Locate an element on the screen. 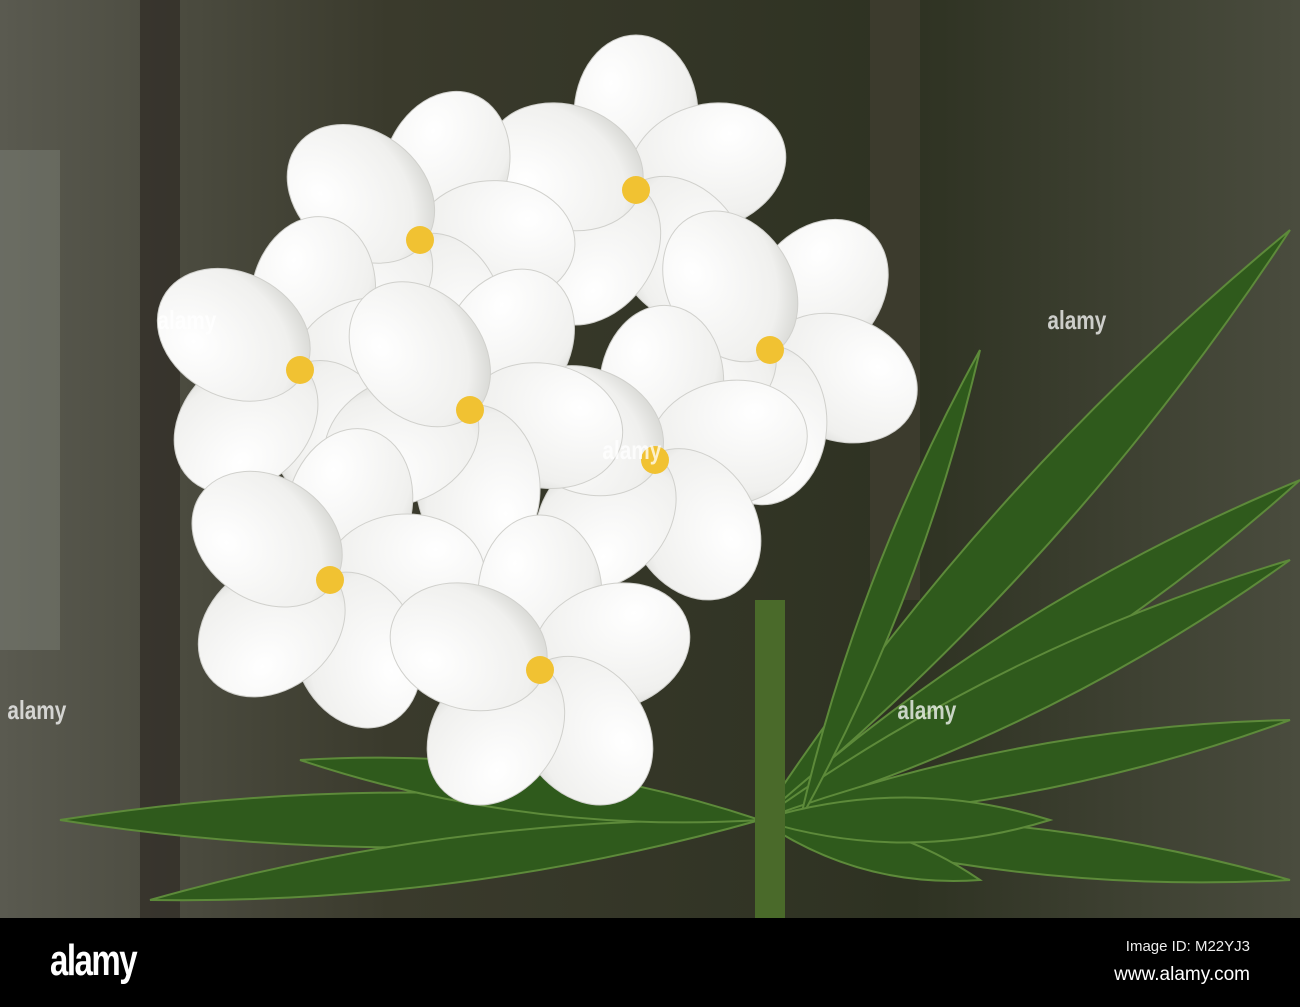  alamy-logo: alamy is located at coordinates (94, 960).